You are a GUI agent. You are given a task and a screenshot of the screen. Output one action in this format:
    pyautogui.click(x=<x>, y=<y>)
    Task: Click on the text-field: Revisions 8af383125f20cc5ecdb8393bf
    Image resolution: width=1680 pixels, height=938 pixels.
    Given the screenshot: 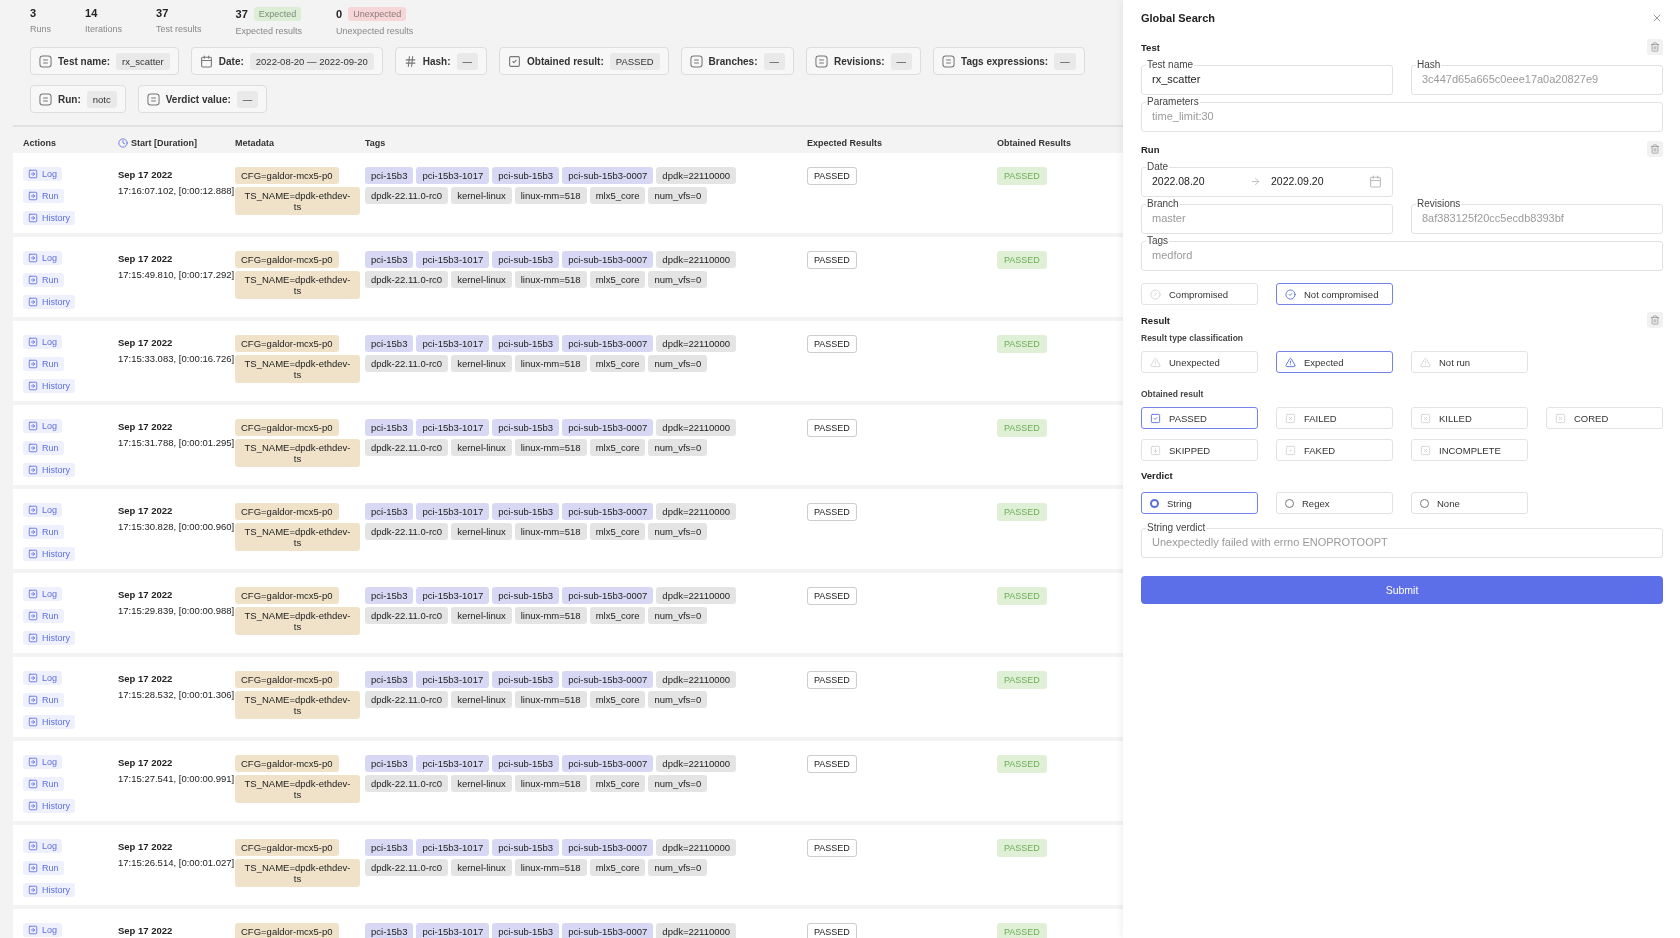 What is the action you would take?
    pyautogui.click(x=1537, y=216)
    